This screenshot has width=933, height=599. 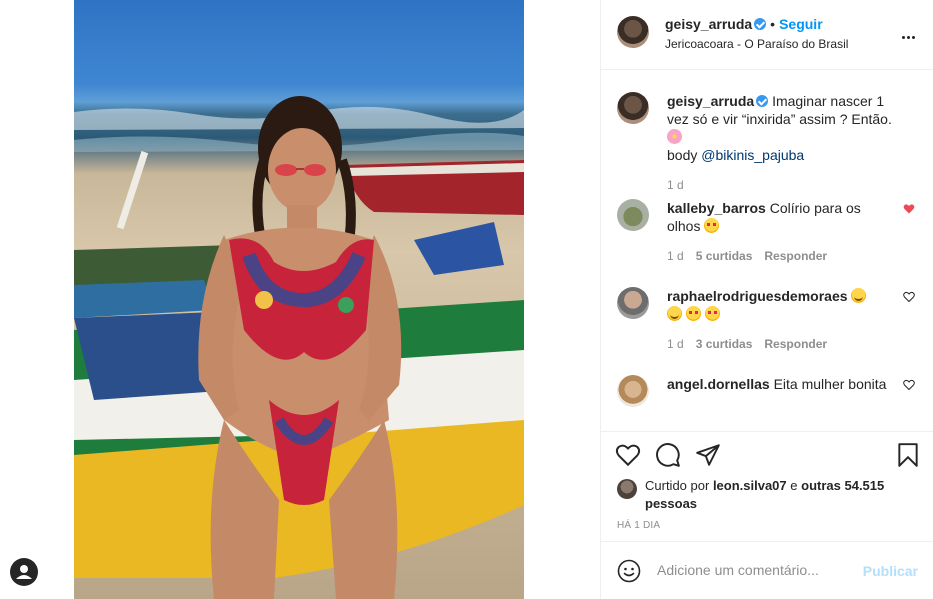 I want to click on caption-mention-link: @bikinis_pajuba, so click(x=752, y=155).